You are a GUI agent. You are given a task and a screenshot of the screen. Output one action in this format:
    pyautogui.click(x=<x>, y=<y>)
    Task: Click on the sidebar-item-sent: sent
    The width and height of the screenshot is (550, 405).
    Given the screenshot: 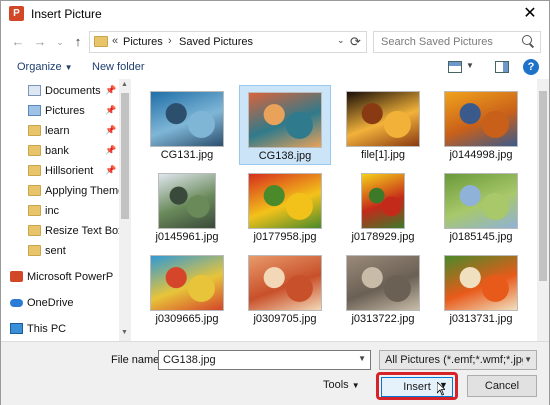 What is the action you would take?
    pyautogui.click(x=60, y=251)
    